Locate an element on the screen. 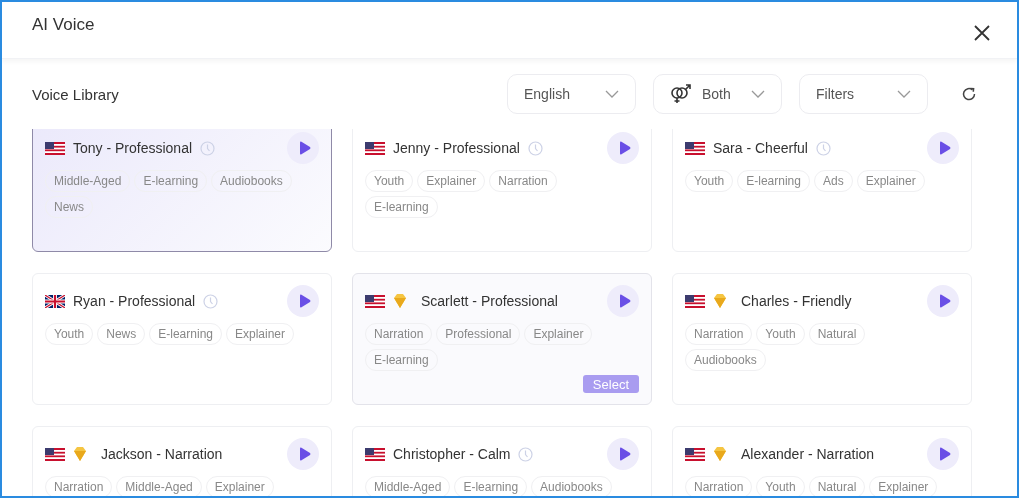 The height and width of the screenshot is (498, 1019). voice-card: Alexander - Narration Narration Youth Natural Explainer is located at coordinates (822, 461).